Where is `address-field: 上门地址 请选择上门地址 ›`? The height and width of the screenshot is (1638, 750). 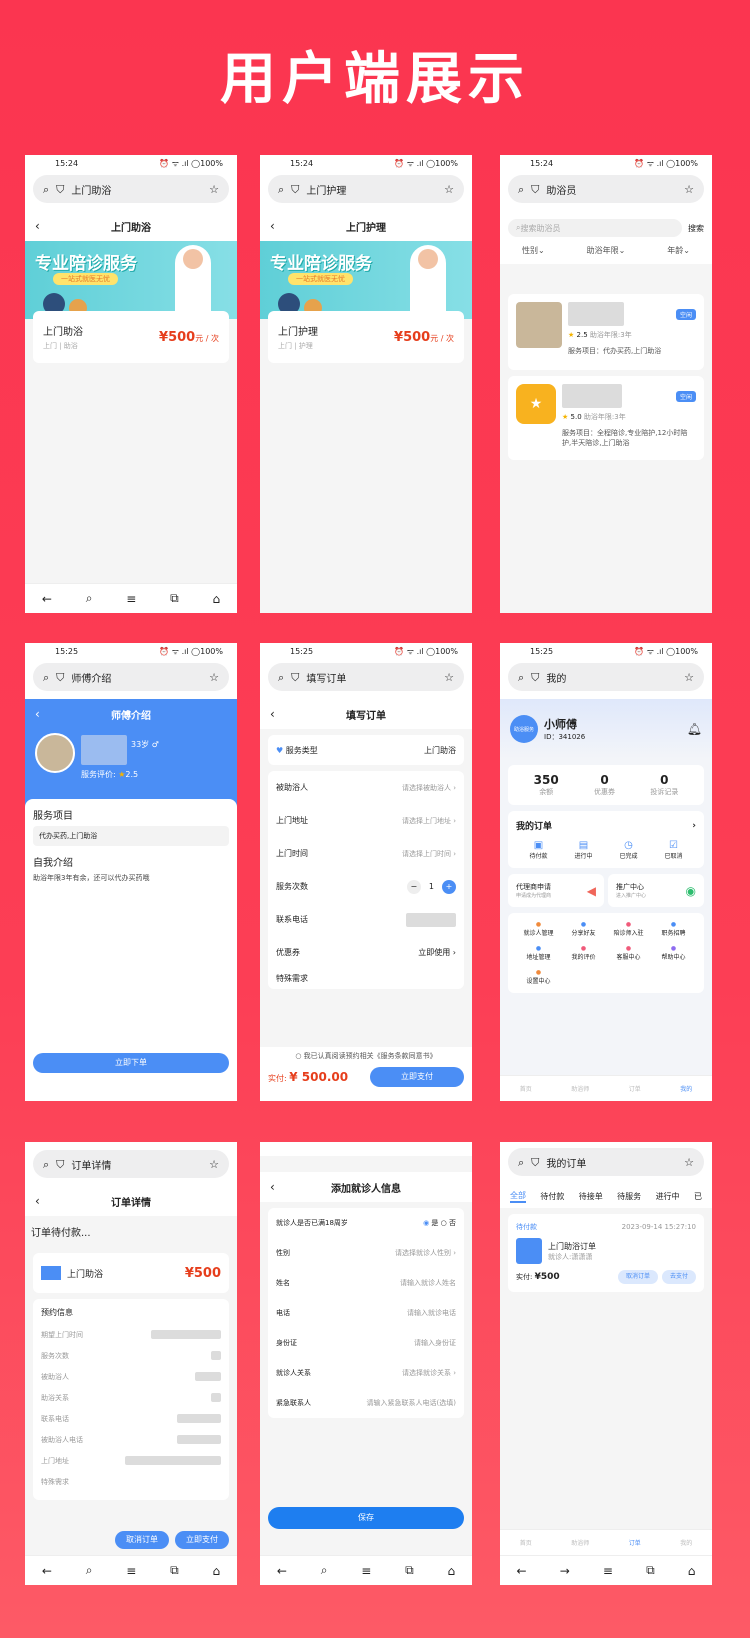 address-field: 上门地址 请选择上门地址 › is located at coordinates (366, 820).